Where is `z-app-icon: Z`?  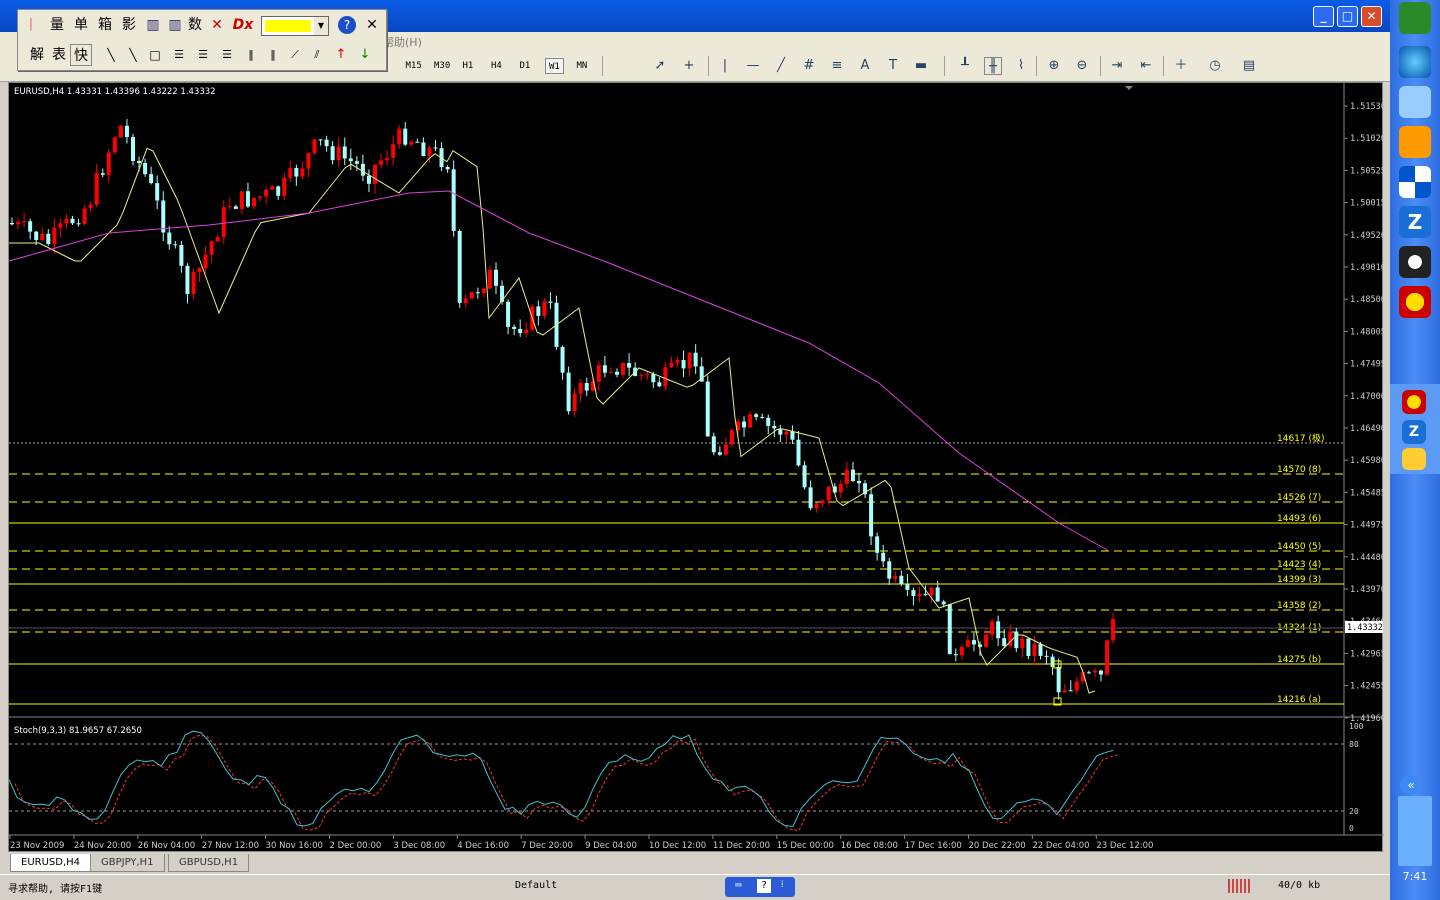
z-app-icon: Z is located at coordinates (1415, 222).